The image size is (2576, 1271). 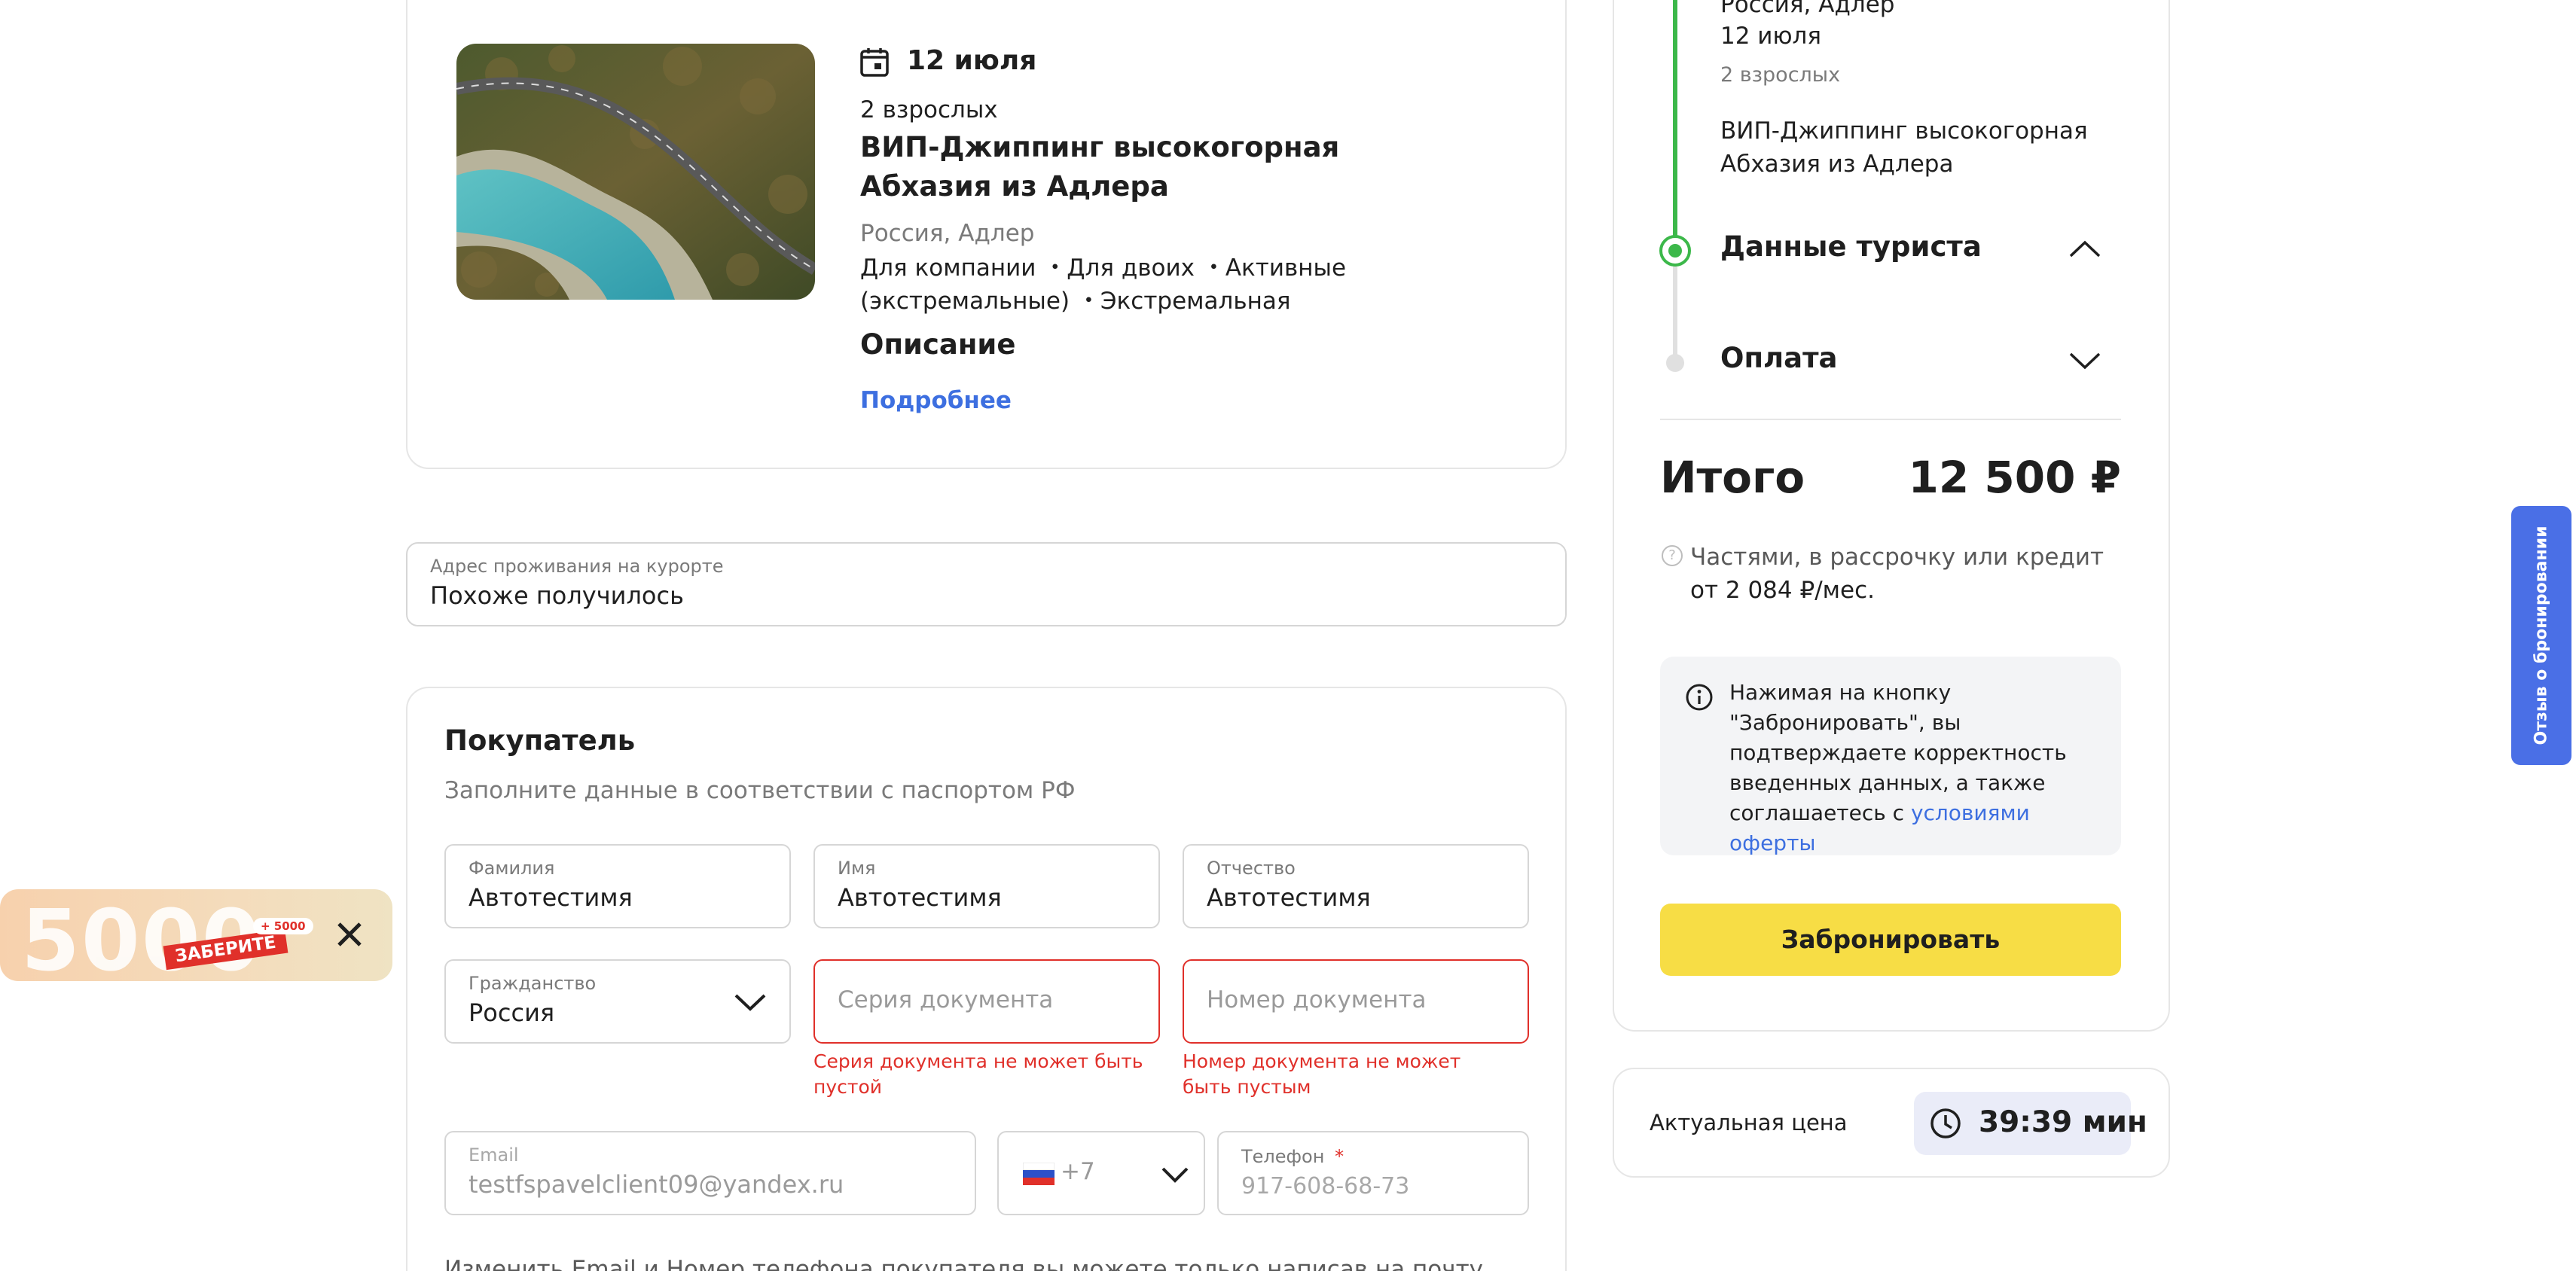 What do you see at coordinates (283, 926) in the screenshot?
I see `promo-pill: + 5000` at bounding box center [283, 926].